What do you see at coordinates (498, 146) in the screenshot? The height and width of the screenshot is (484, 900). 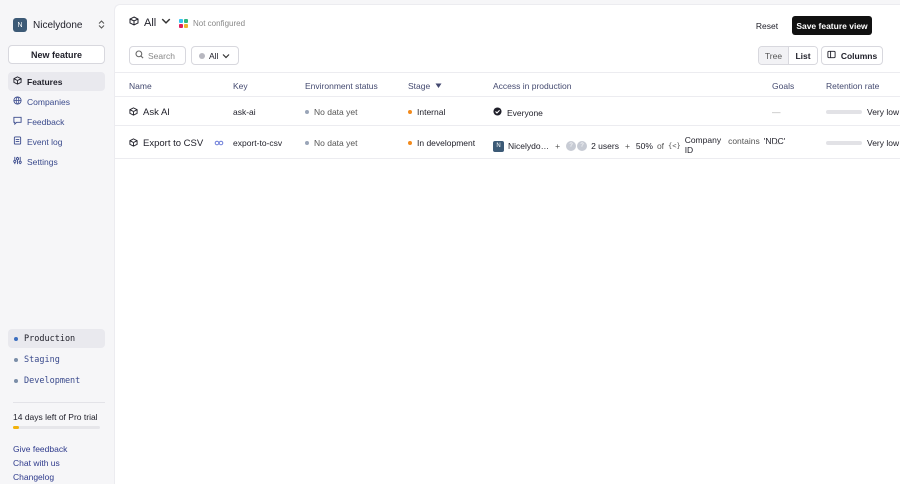 I see `company-avatar: N` at bounding box center [498, 146].